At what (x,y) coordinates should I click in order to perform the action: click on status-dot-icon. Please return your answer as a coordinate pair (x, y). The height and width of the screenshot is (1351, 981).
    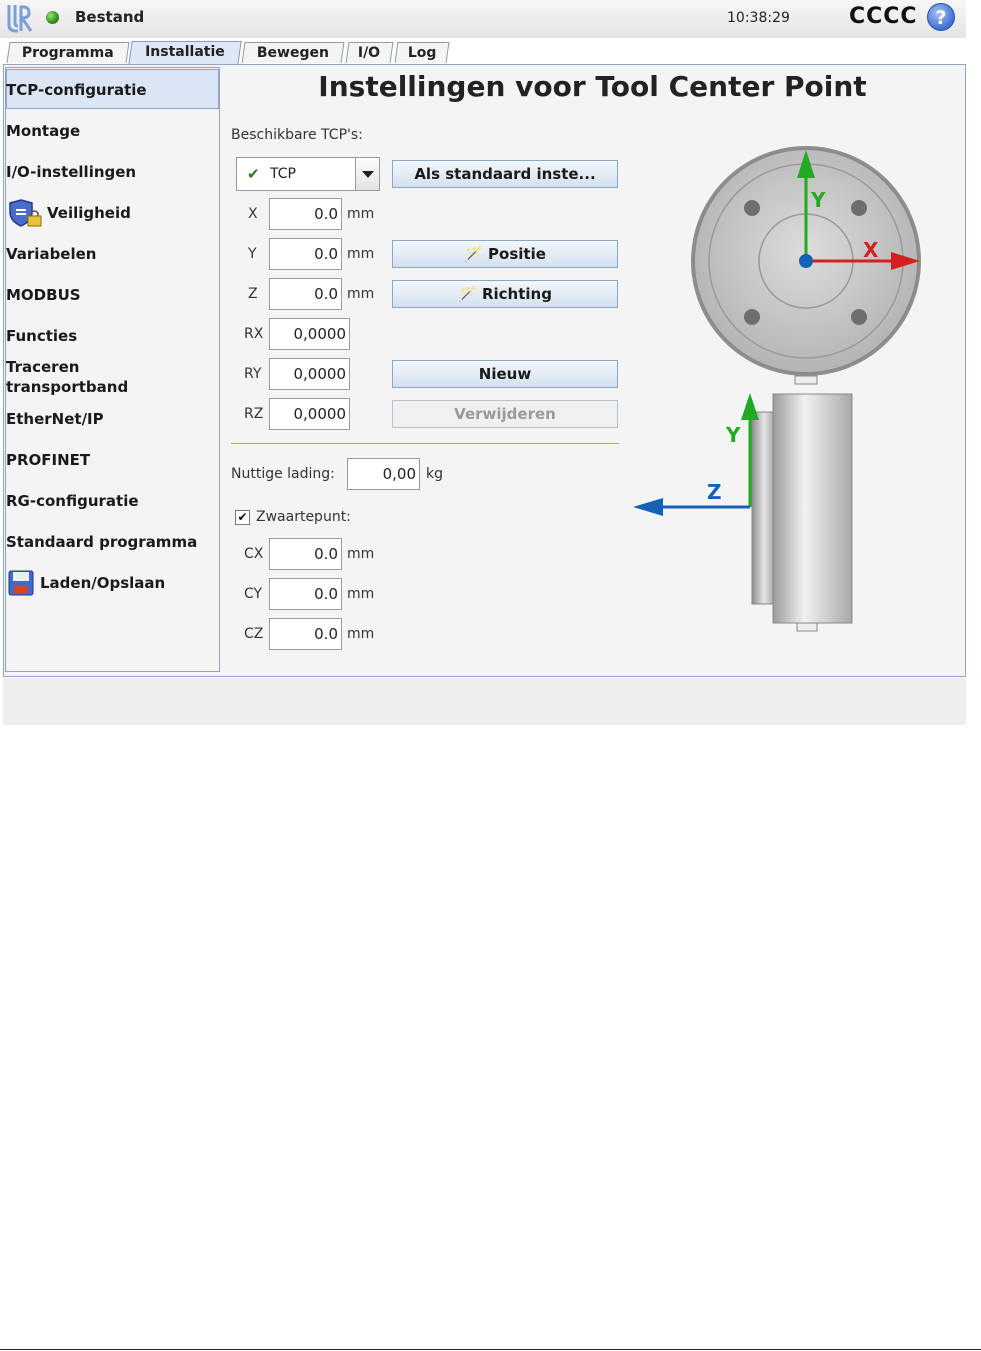
    Looking at the image, I should click on (52, 17).